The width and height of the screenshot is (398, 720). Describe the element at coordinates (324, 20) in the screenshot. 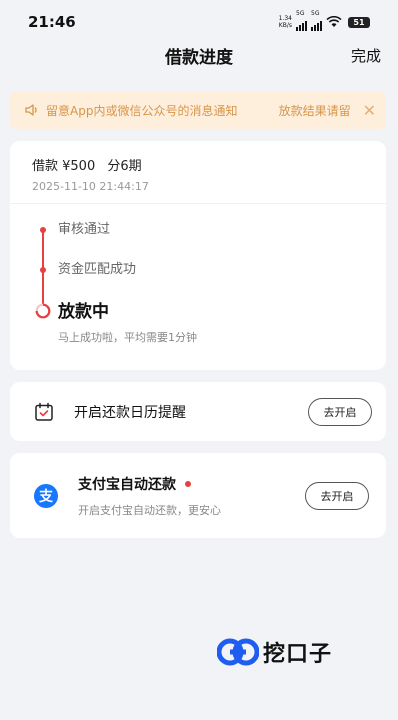

I see `status-icons: 1.34 KB/s 5G 5G 51` at that location.